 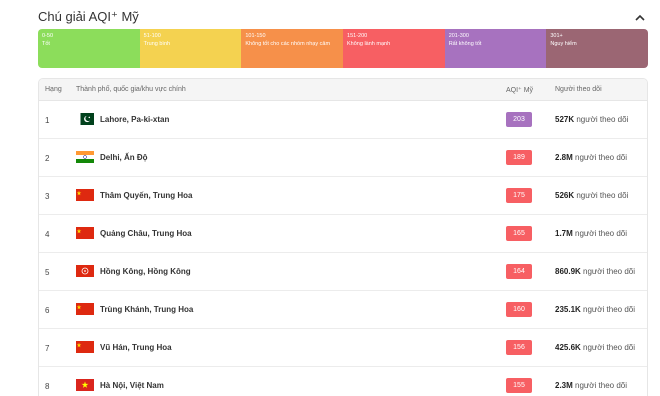 What do you see at coordinates (145, 271) in the screenshot?
I see `city-link: Hồng Kông, Hồng Kông` at bounding box center [145, 271].